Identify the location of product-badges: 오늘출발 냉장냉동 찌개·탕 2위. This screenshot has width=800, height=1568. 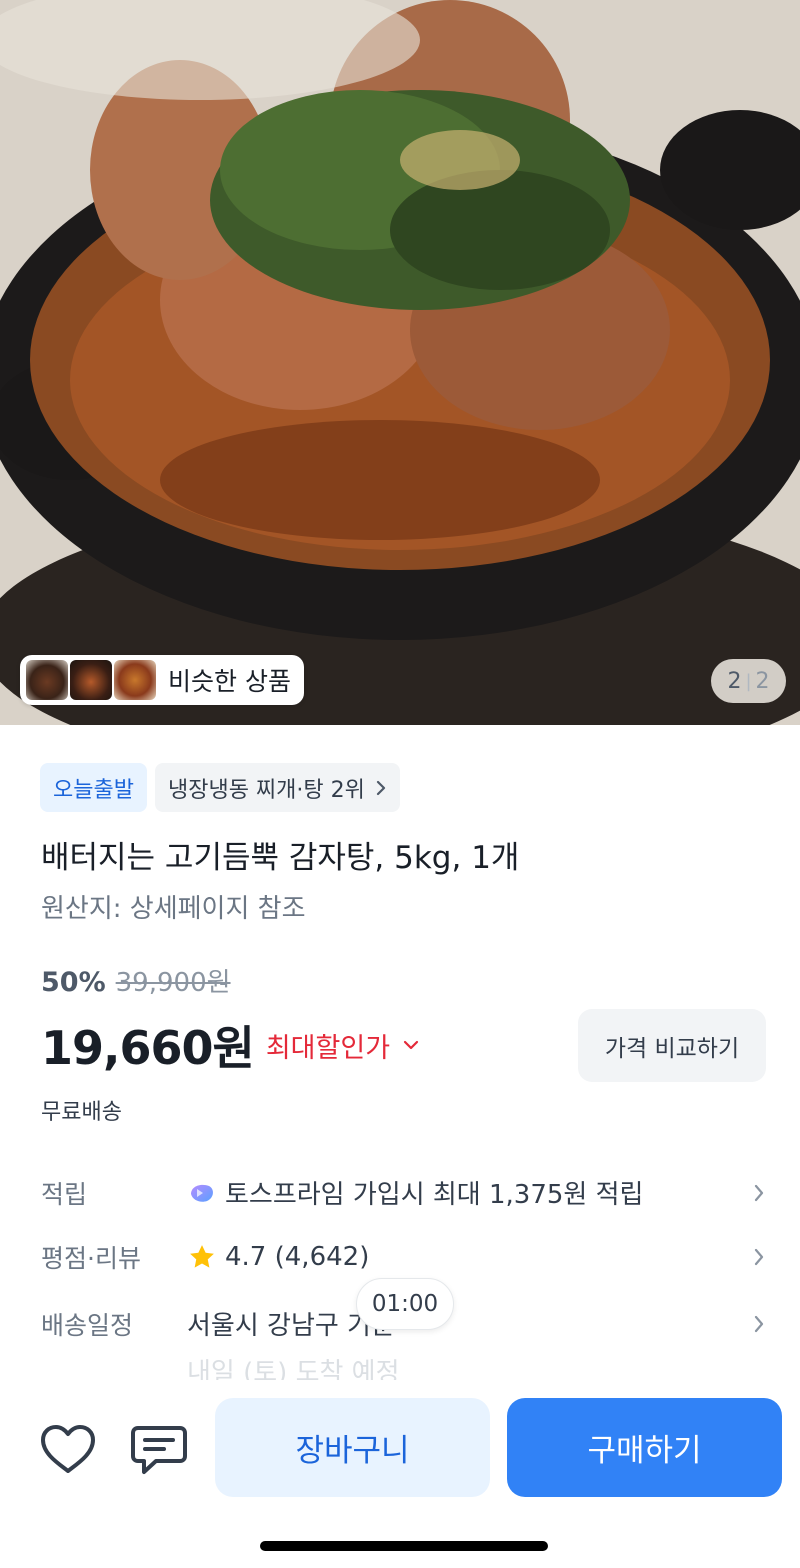
(220, 787).